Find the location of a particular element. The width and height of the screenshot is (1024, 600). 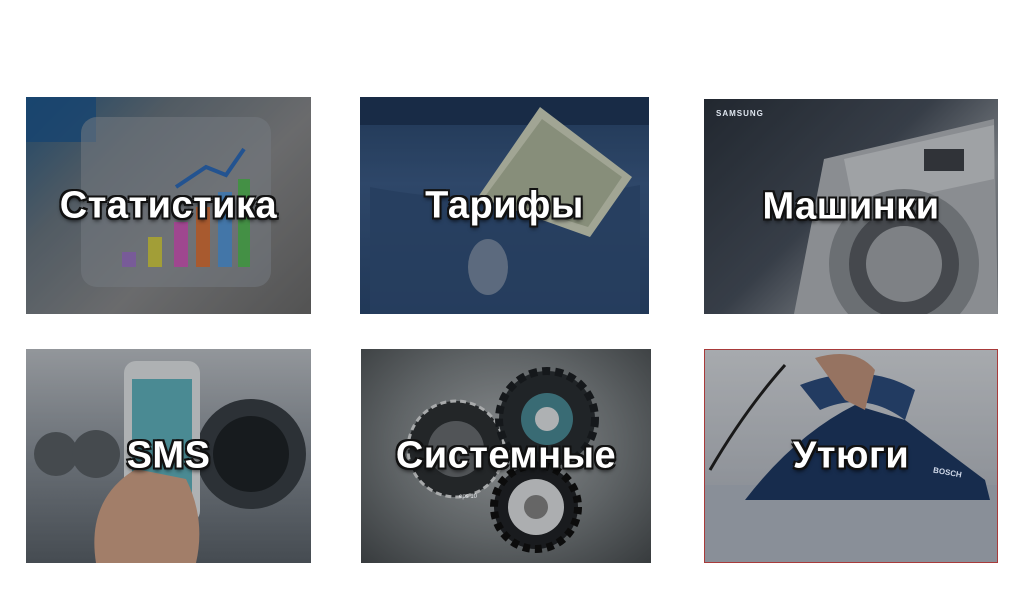

caption-text: eps 10 is located at coordinates (468, 497).